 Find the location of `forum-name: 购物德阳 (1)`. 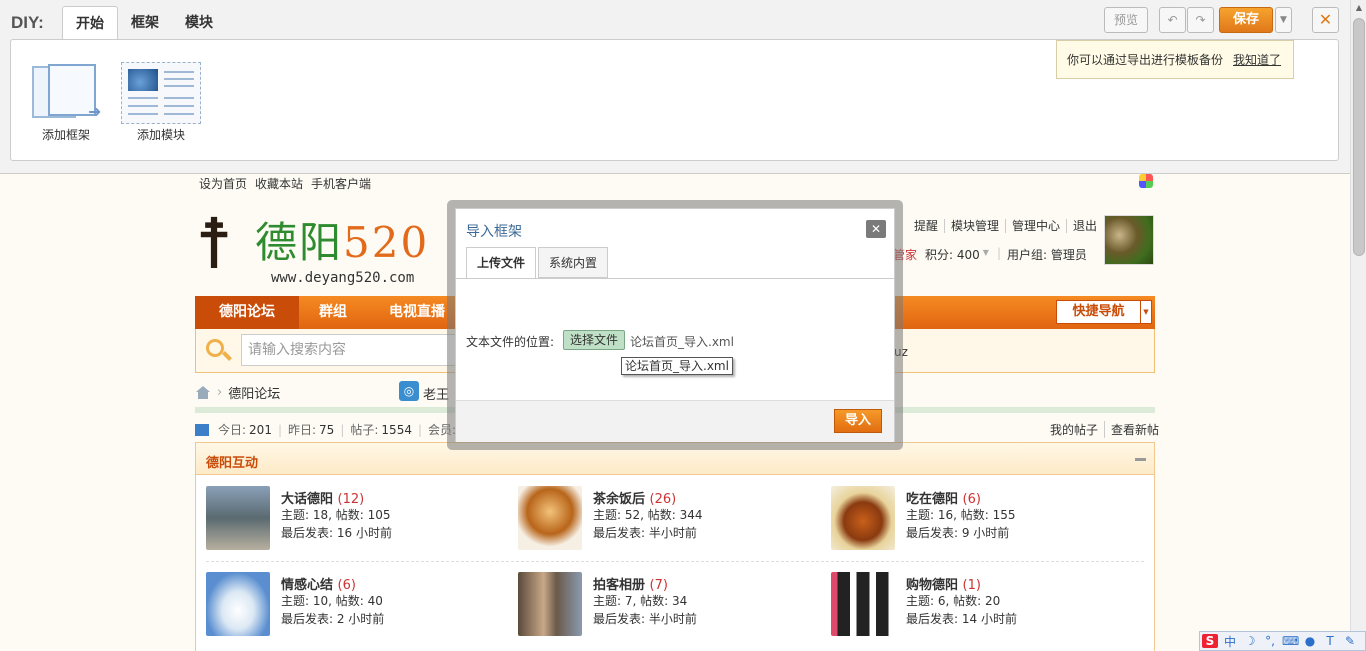

forum-name: 购物德阳 (1) is located at coordinates (943, 583).